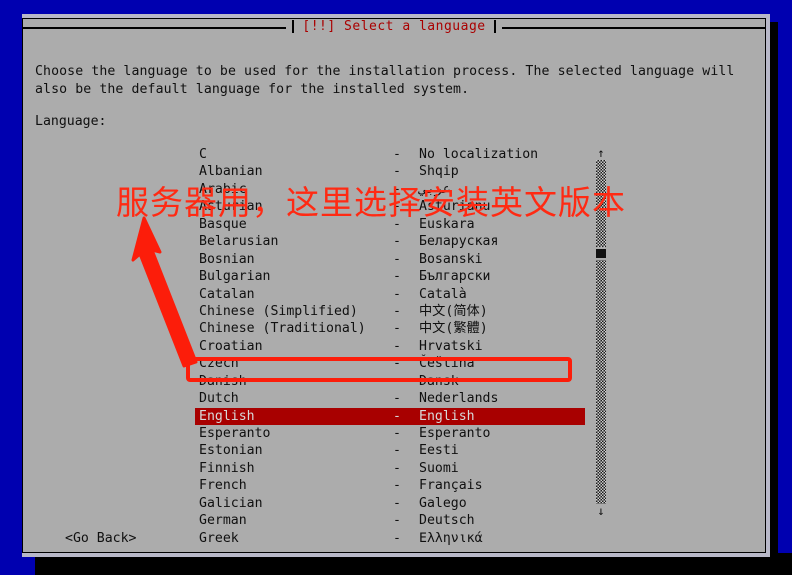  Describe the element at coordinates (451, 259) in the screenshot. I see `language-name-native: Bosanski` at that location.